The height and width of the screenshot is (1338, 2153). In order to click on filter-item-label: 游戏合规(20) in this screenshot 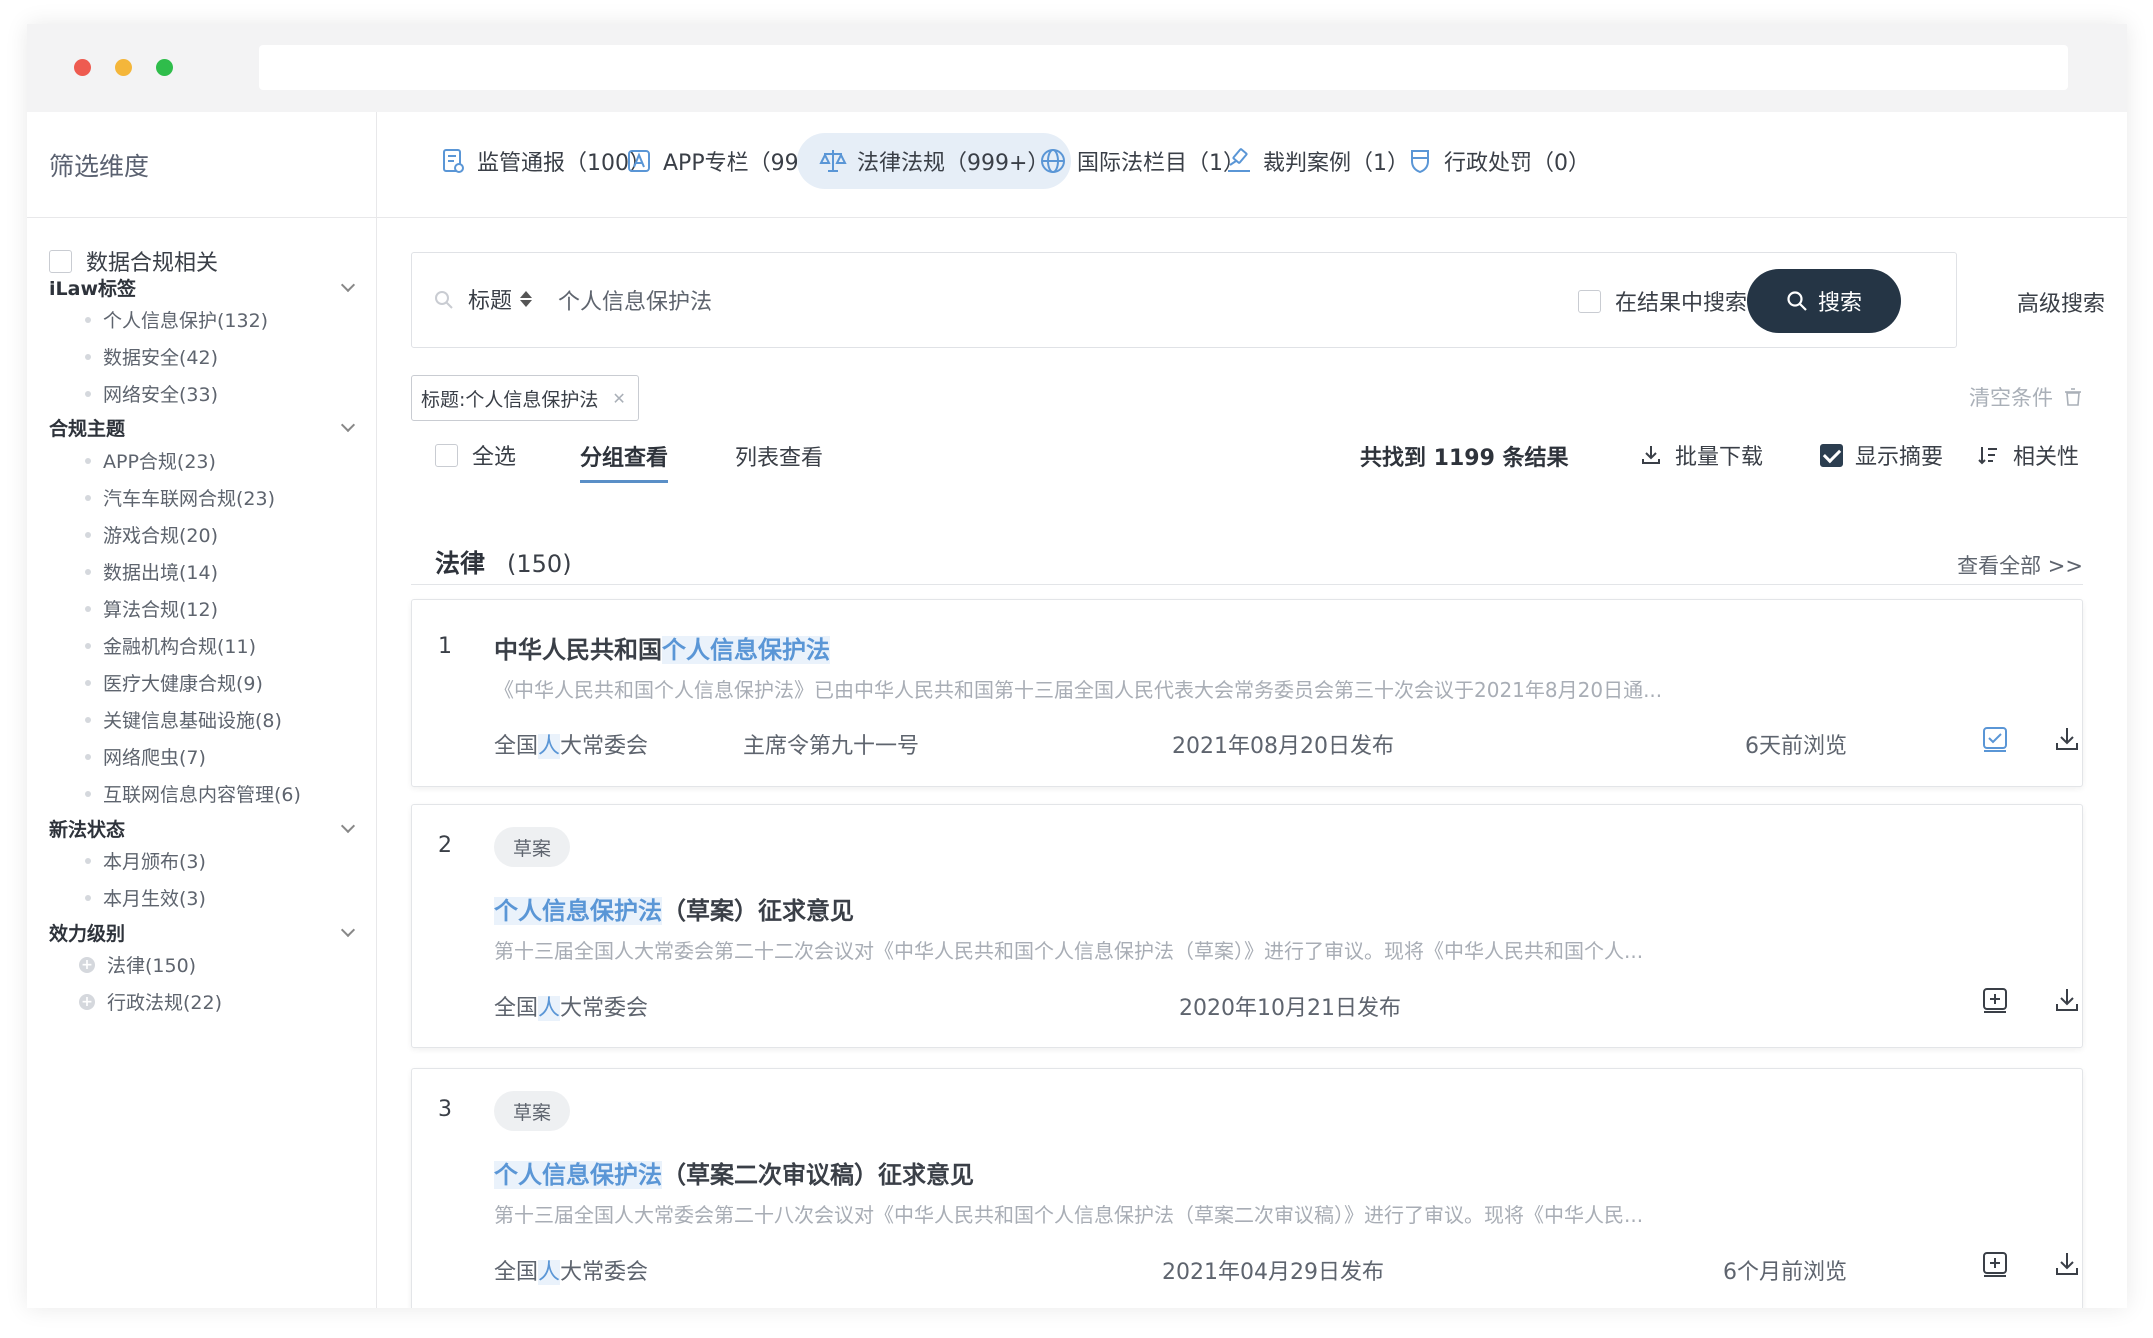, I will do `click(161, 536)`.